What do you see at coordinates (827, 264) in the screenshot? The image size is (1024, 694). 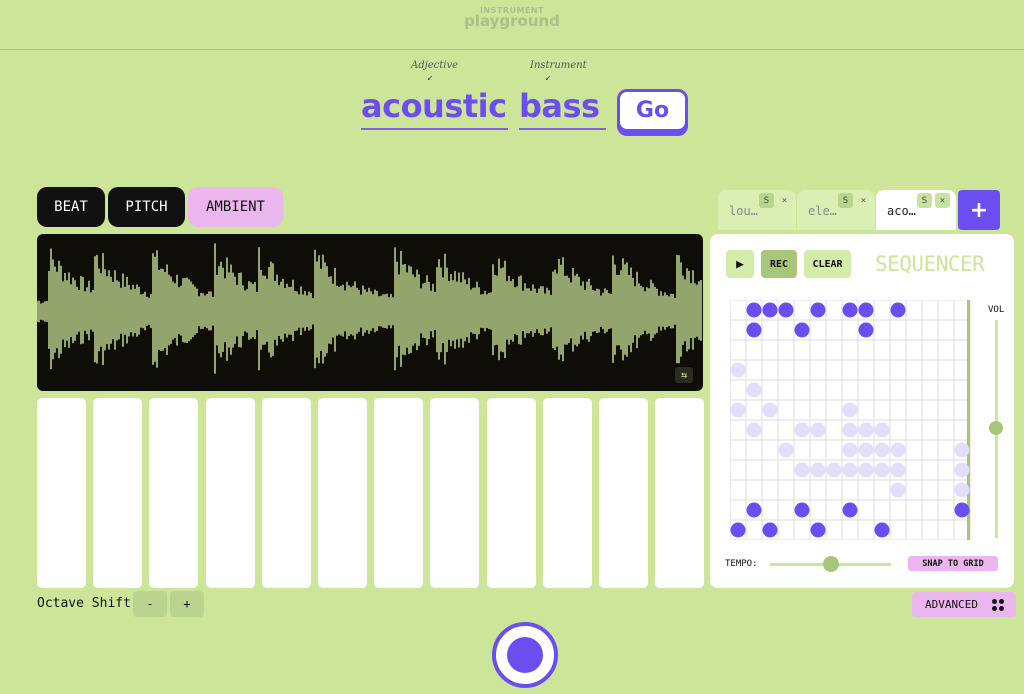 I see `clear-button: CLEAR` at bounding box center [827, 264].